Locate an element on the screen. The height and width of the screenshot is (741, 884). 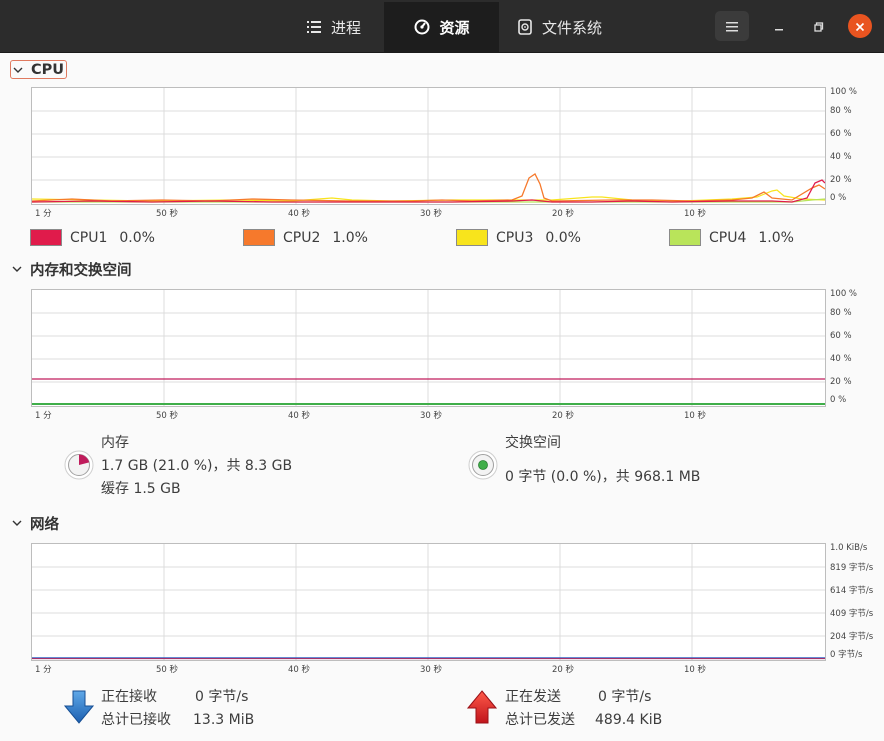
network-x-tick: 40 秒 is located at coordinates (299, 670).